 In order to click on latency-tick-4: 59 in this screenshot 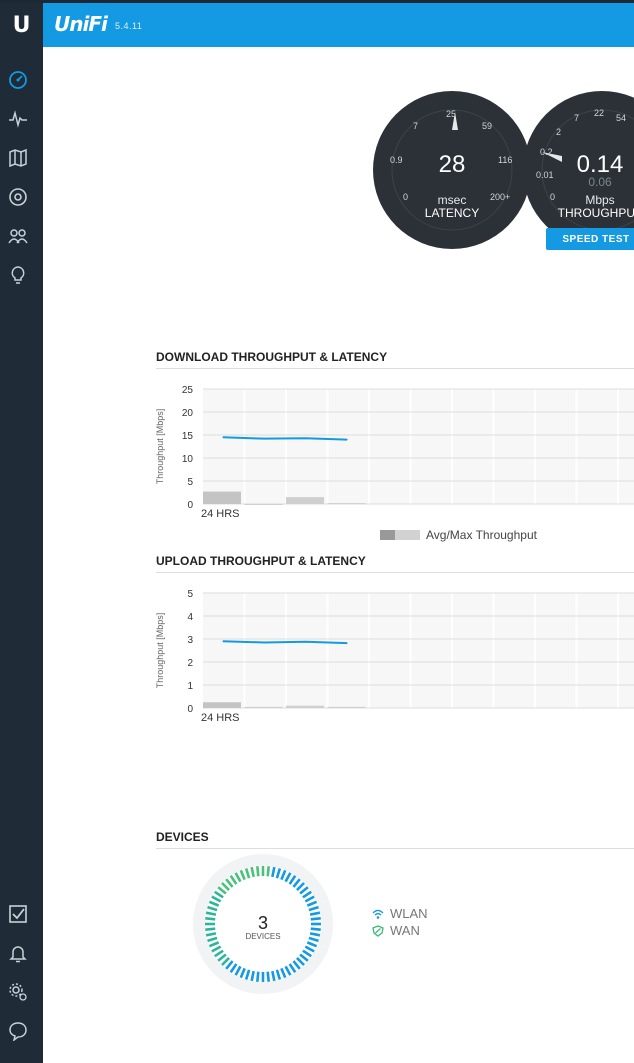, I will do `click(487, 126)`.